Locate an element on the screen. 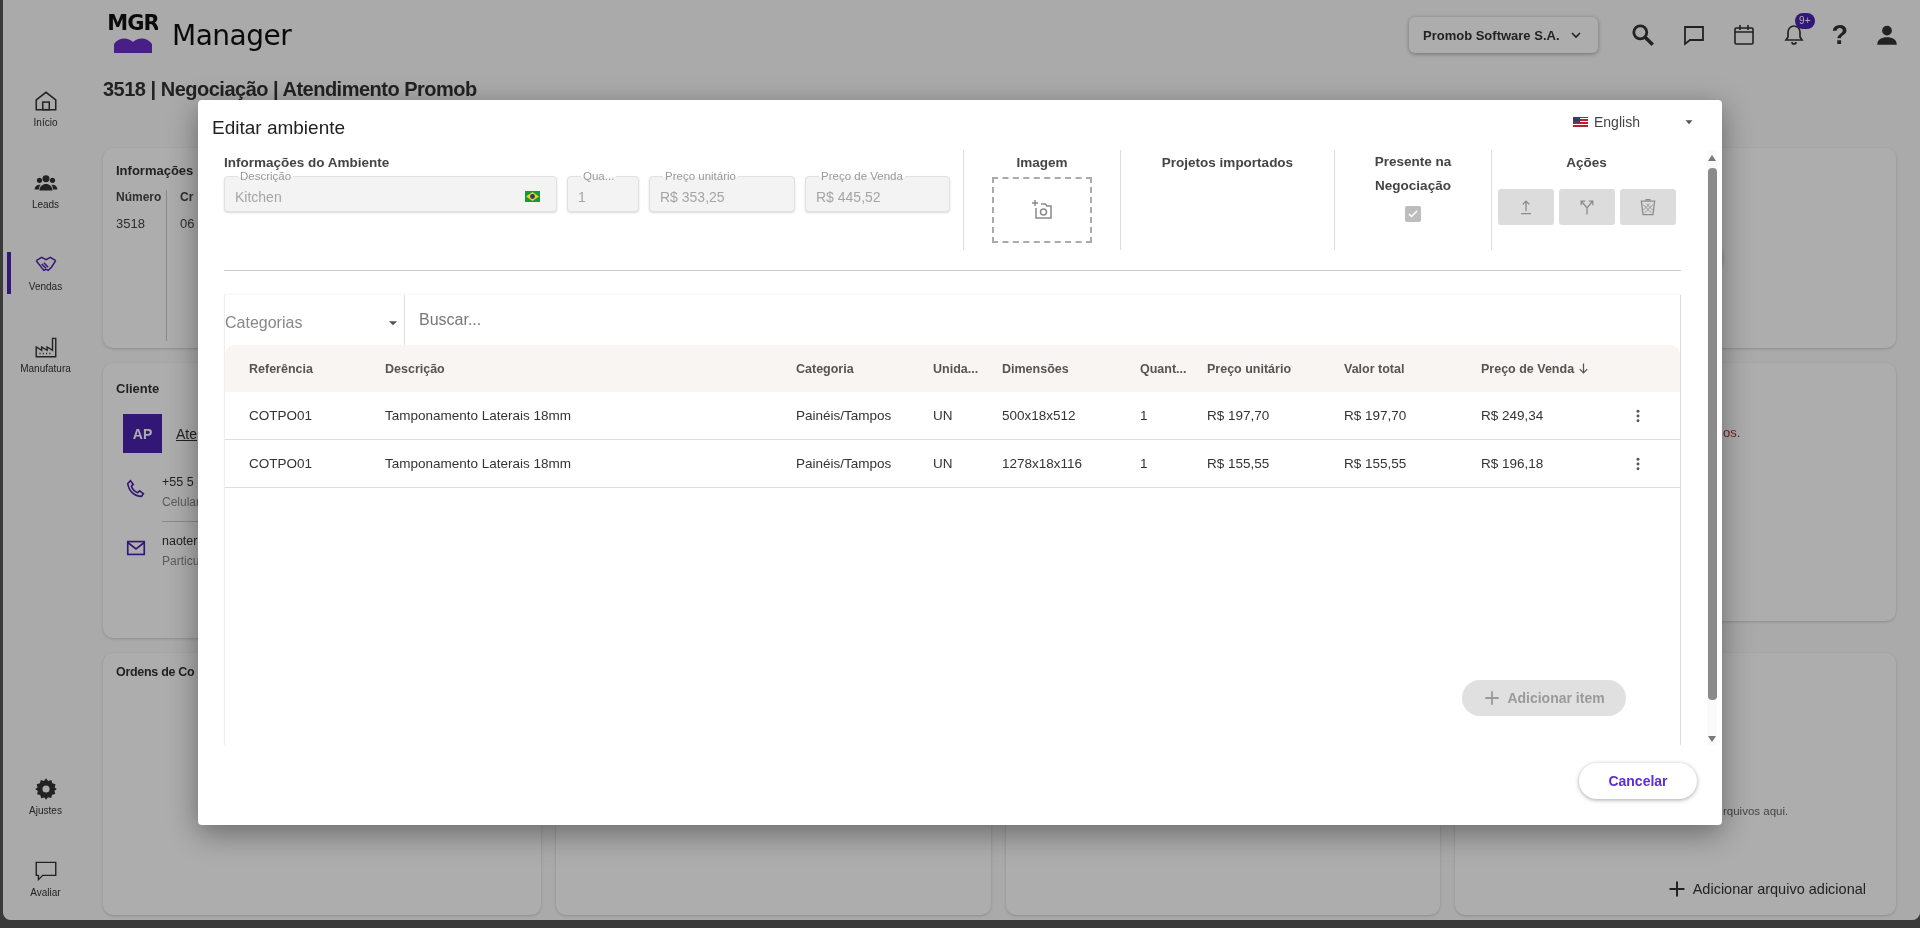  column-header: Descrição is located at coordinates (415, 368).